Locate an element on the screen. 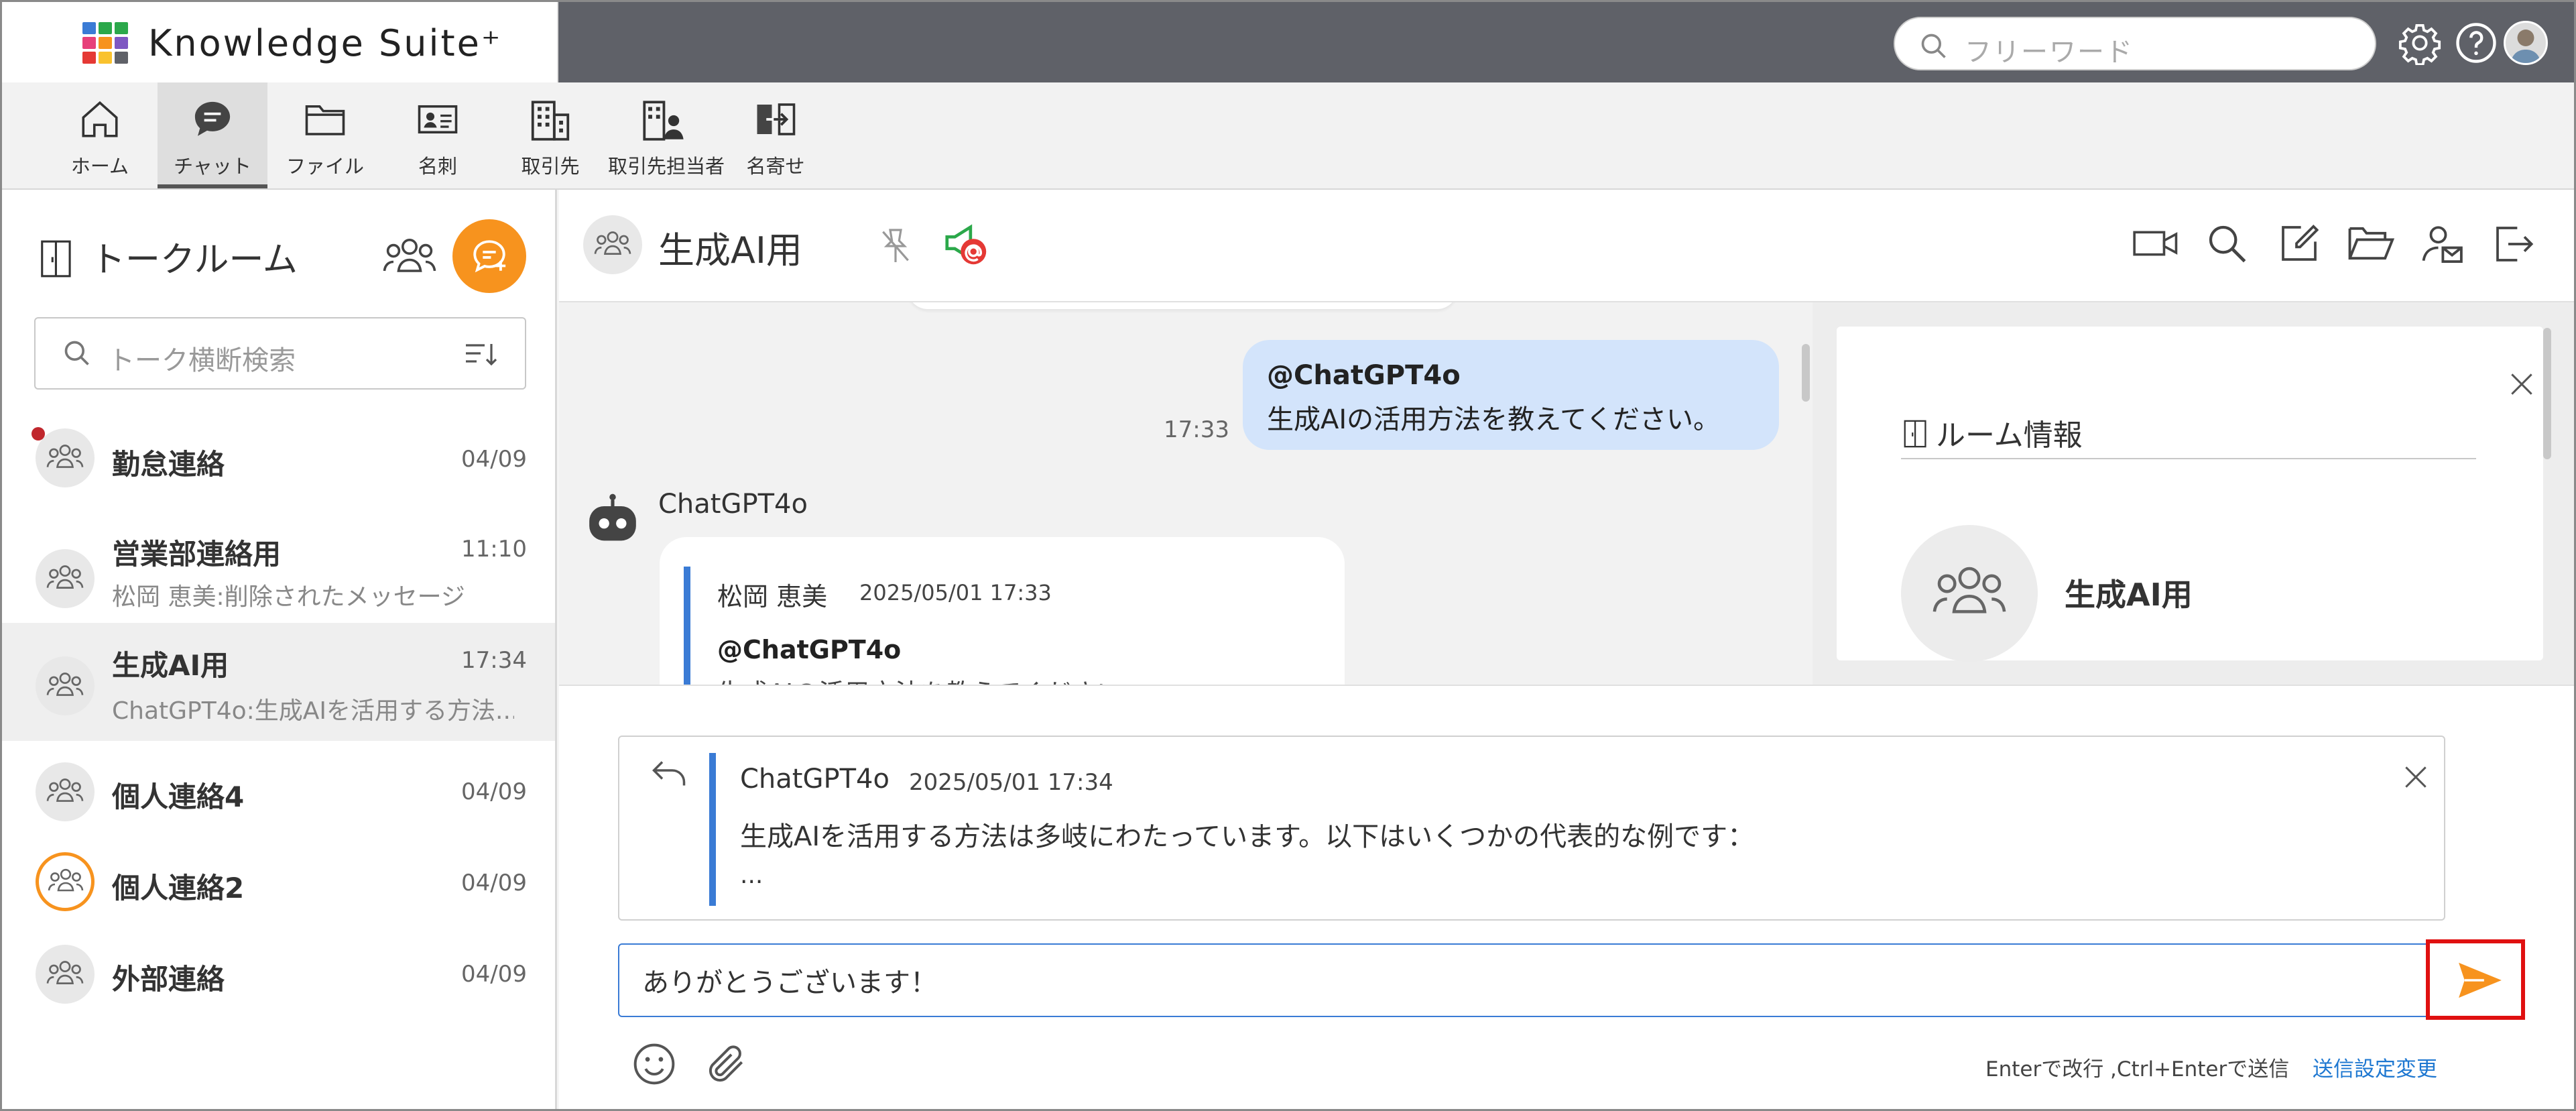 Image resolution: width=2576 pixels, height=1111 pixels. help-icon is located at coordinates (2476, 43).